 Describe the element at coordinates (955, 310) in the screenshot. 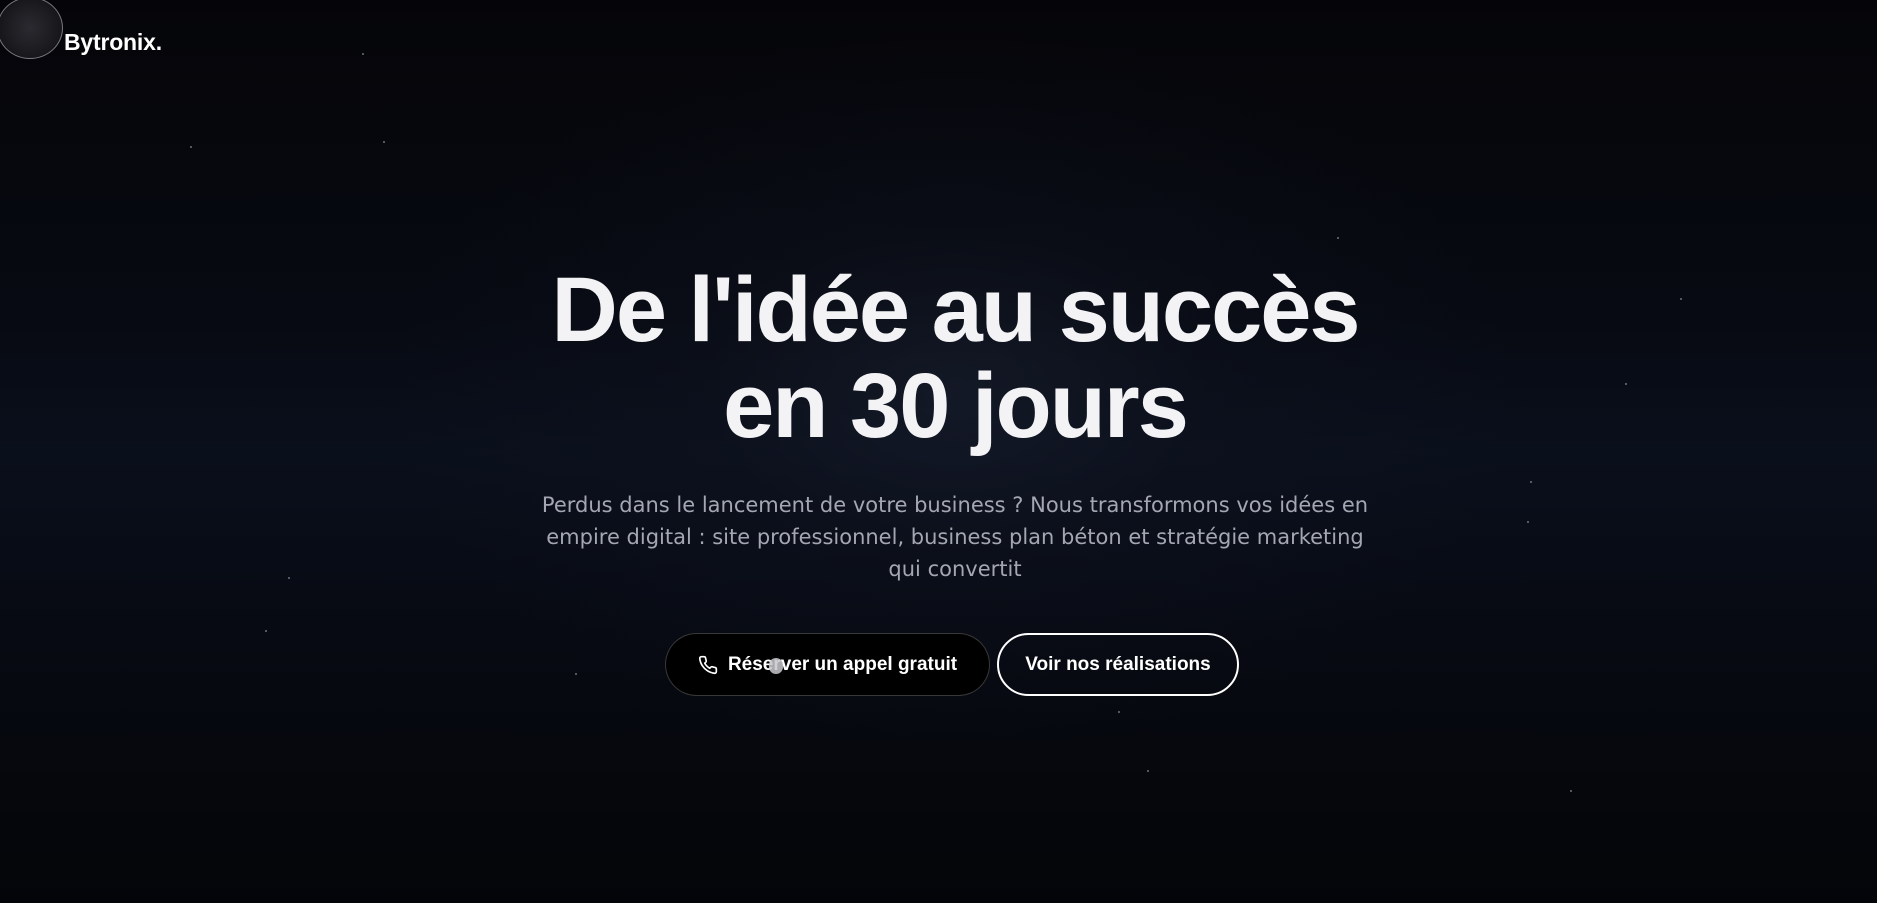

I see `hero-title-line-1: De l'idée au succès` at that location.